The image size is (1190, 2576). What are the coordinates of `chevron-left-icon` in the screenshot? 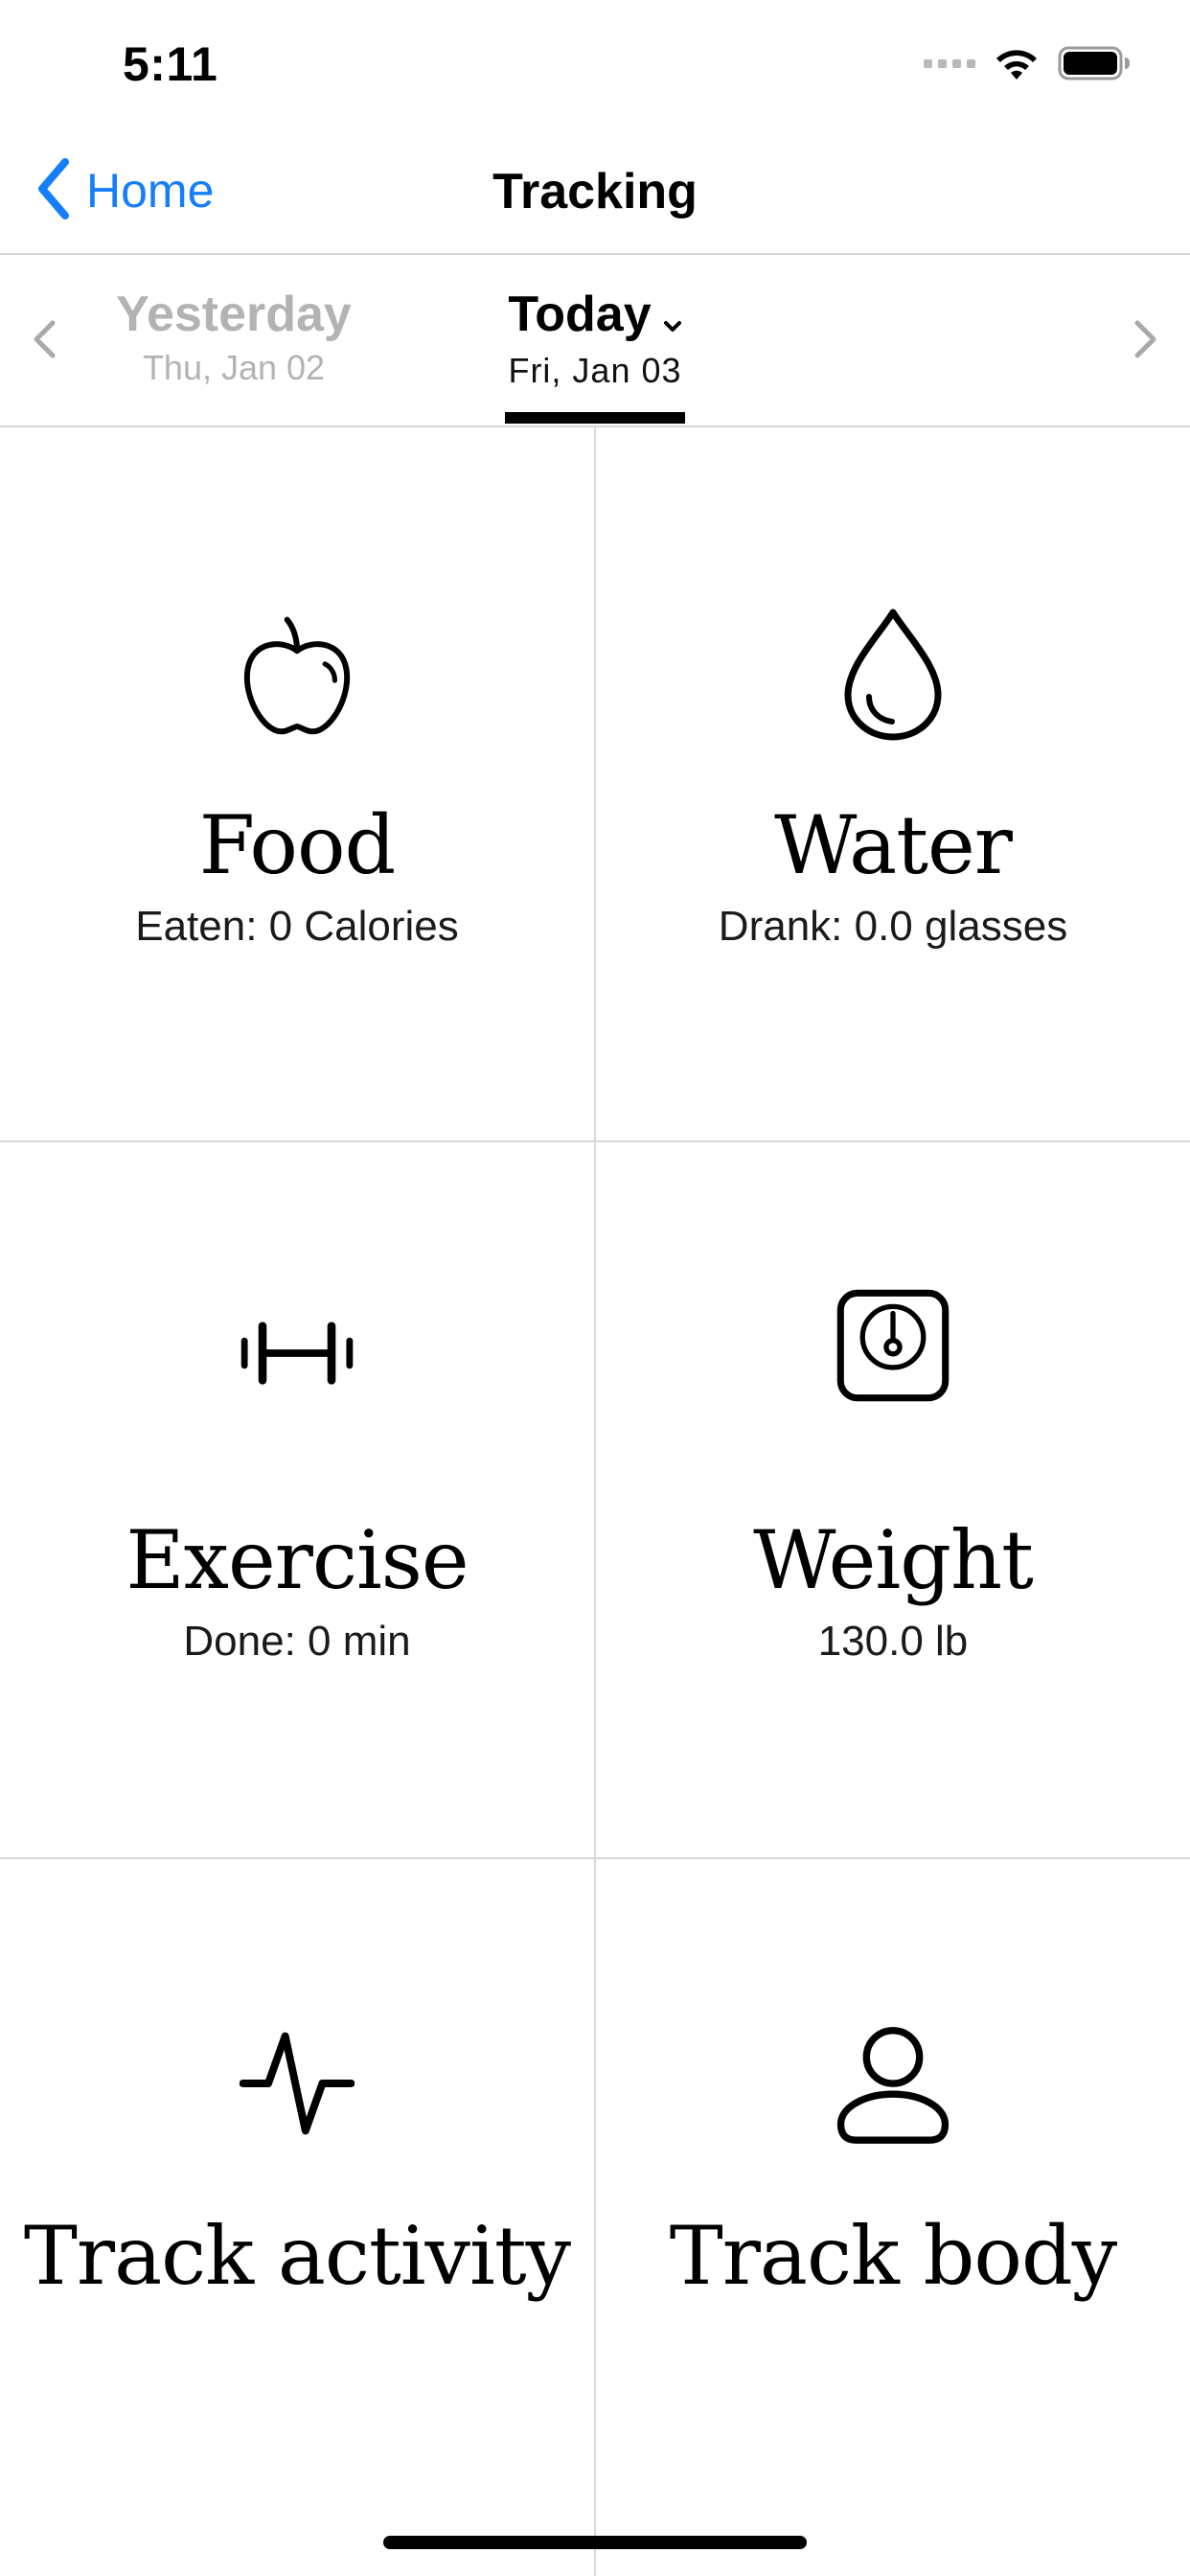 It's located at (45, 341).